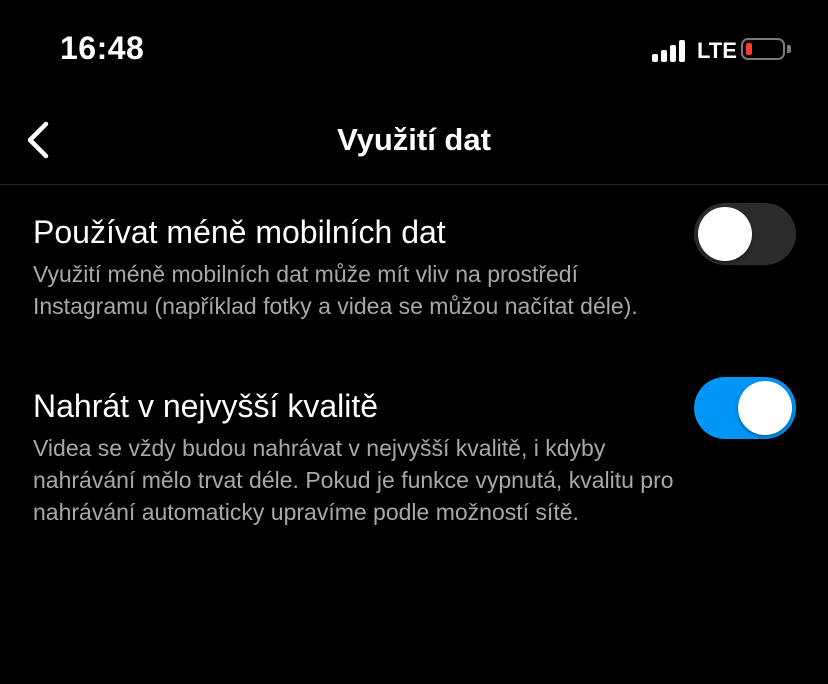 Image resolution: width=828 pixels, height=684 pixels. What do you see at coordinates (239, 232) in the screenshot?
I see `setting-title: Používat méně mobilních dat` at bounding box center [239, 232].